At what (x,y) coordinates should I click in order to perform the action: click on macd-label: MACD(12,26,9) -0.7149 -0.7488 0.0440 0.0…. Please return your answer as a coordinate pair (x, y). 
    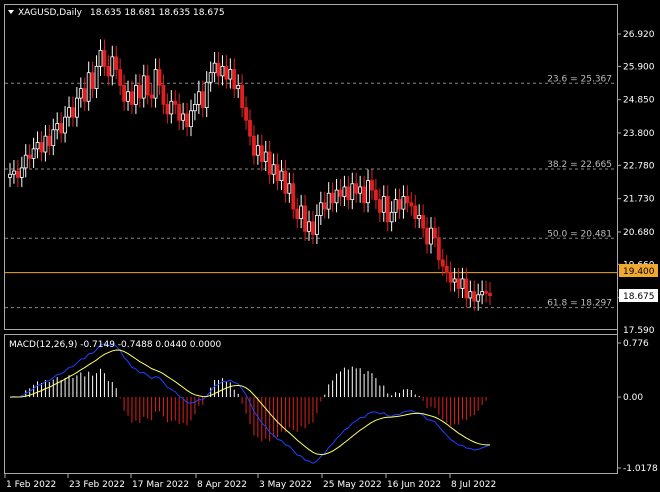
    Looking at the image, I should click on (115, 345).